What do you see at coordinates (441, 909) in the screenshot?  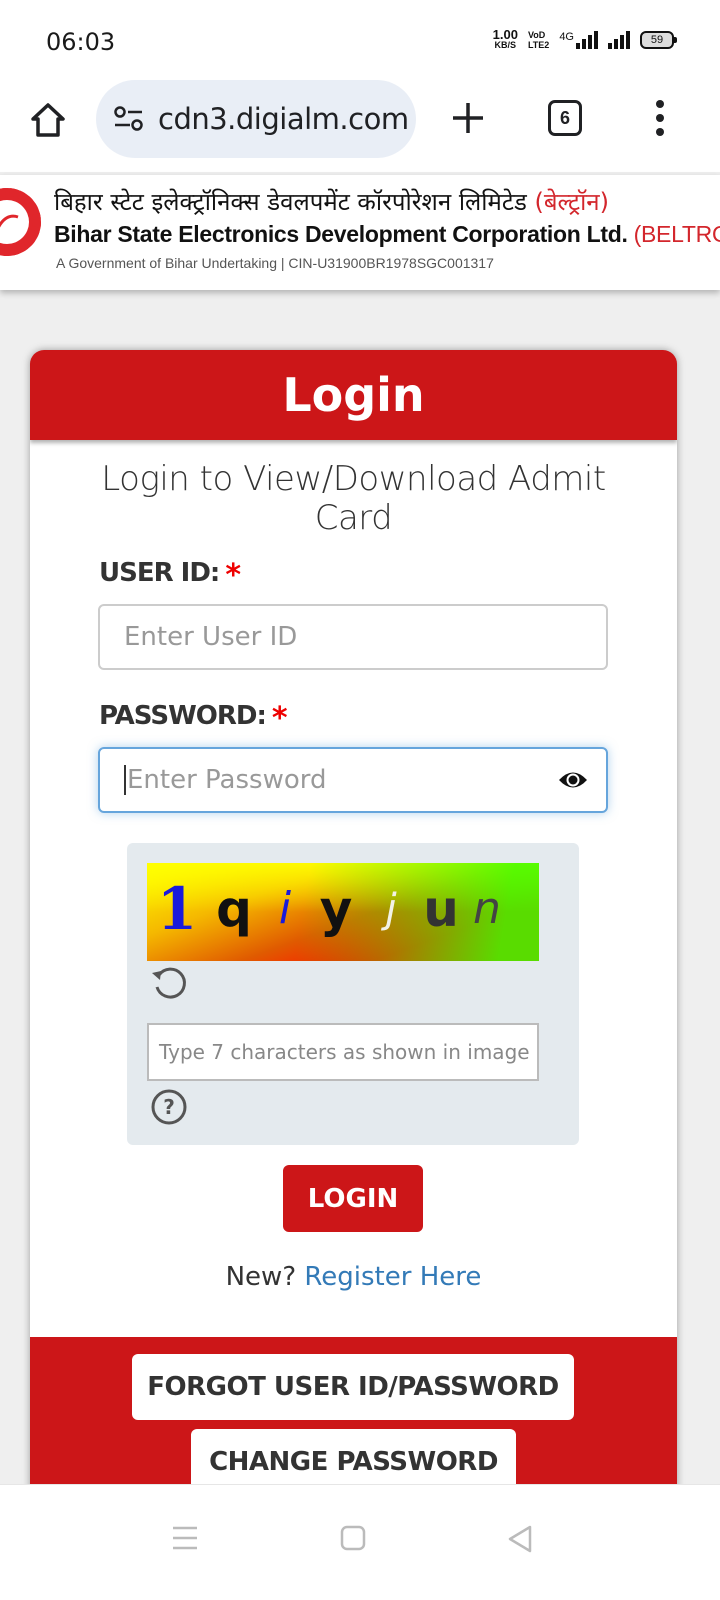 I see `captcha-char: u` at bounding box center [441, 909].